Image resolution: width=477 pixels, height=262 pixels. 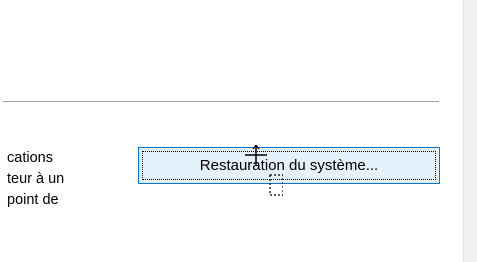 I want to click on separator-line, so click(x=221, y=101).